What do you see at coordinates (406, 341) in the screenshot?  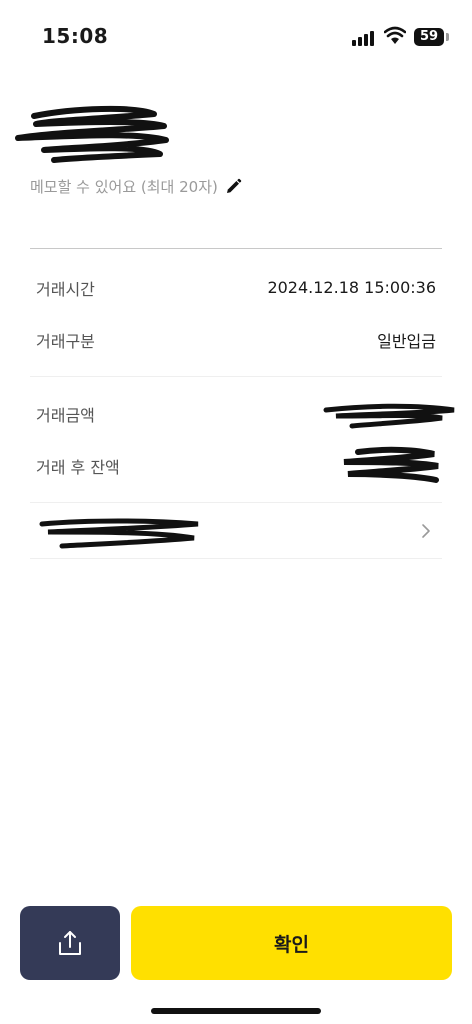 I see `transaction-type-value: 일반입금` at bounding box center [406, 341].